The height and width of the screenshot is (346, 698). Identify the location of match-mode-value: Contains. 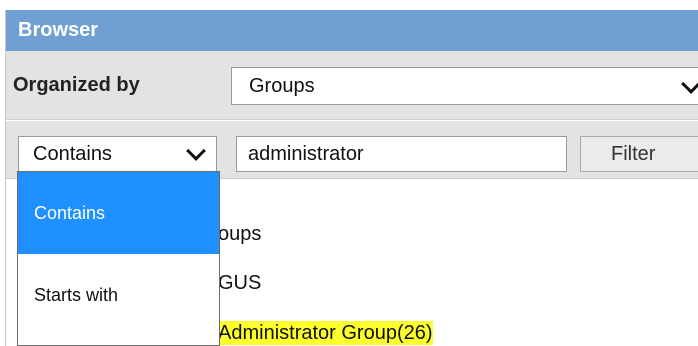
(72, 154).